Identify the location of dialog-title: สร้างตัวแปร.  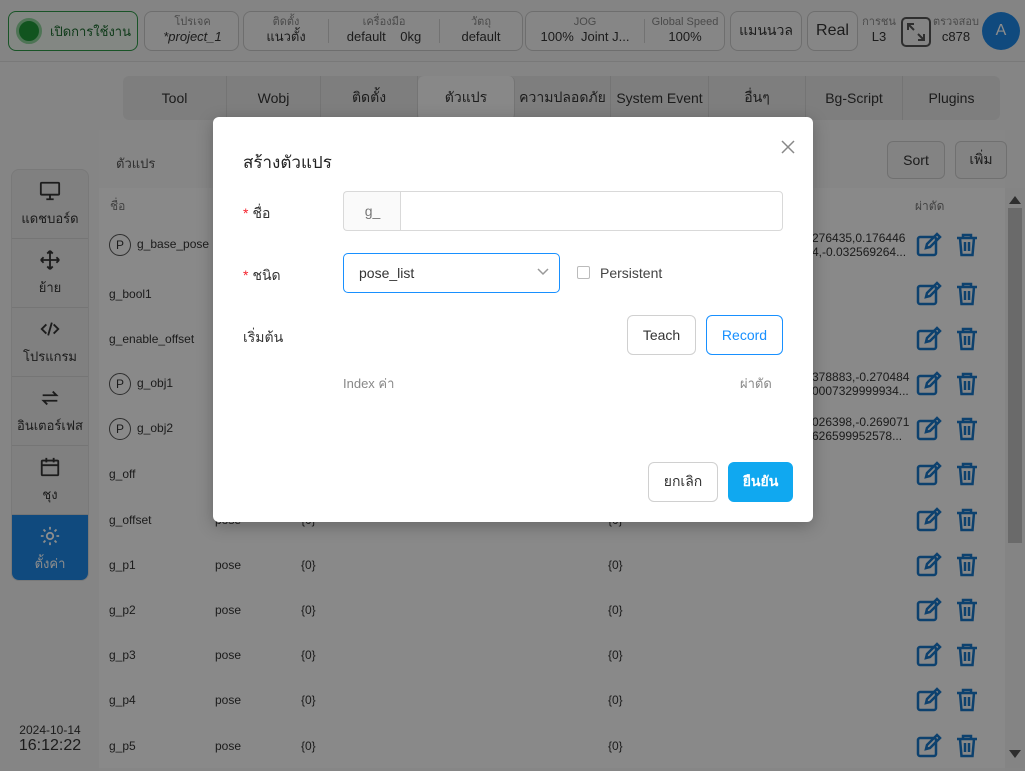
(287, 162).